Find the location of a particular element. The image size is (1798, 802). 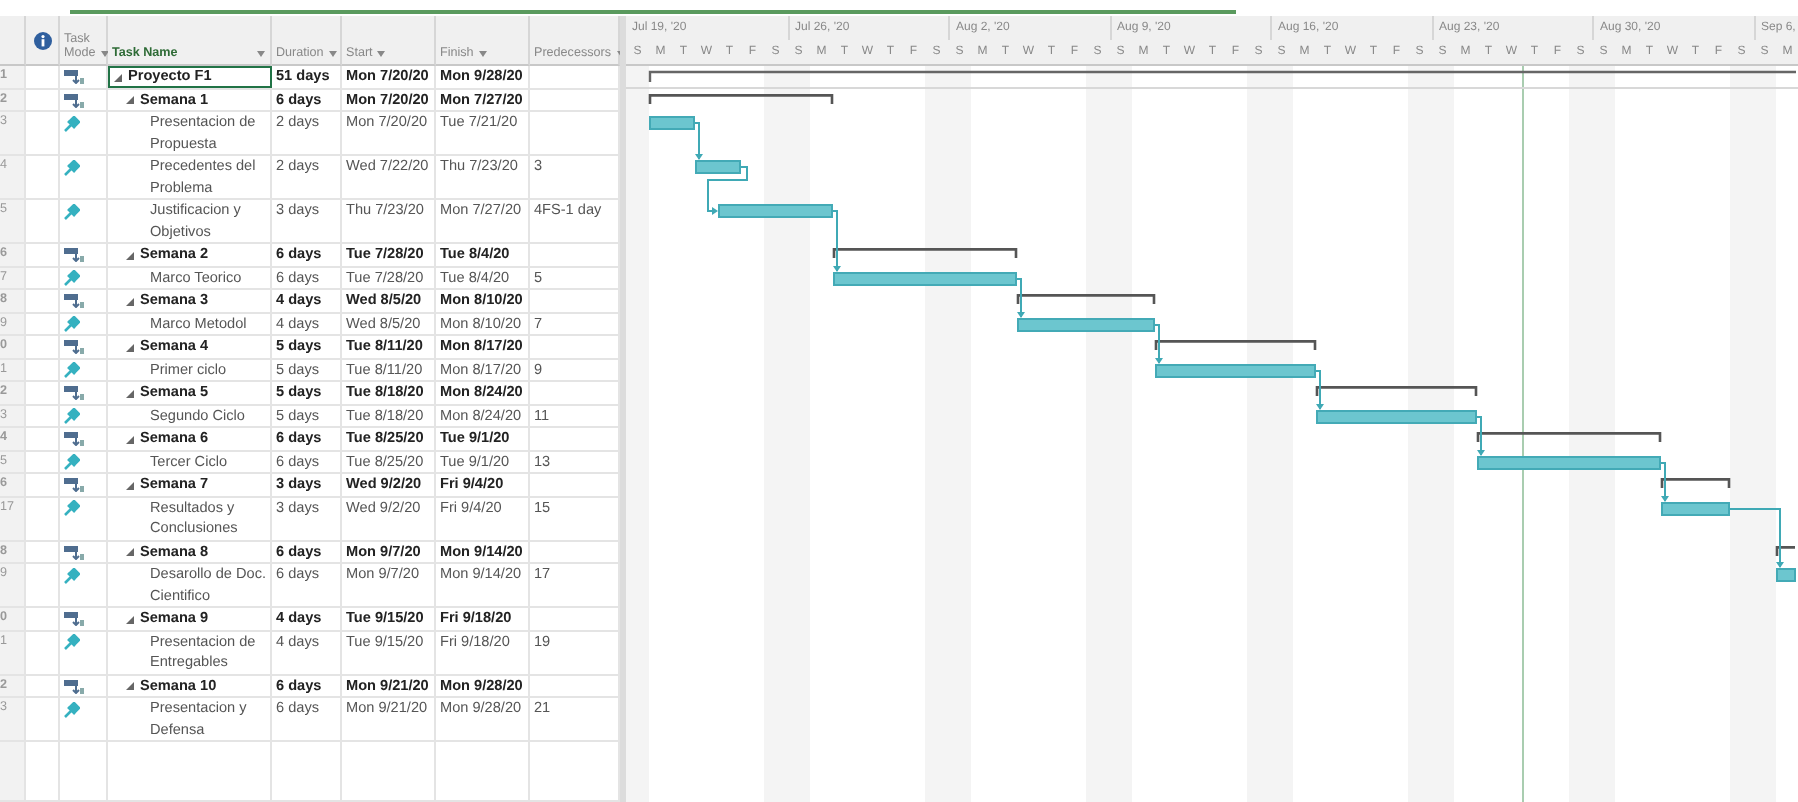

info-icon is located at coordinates (42, 40).